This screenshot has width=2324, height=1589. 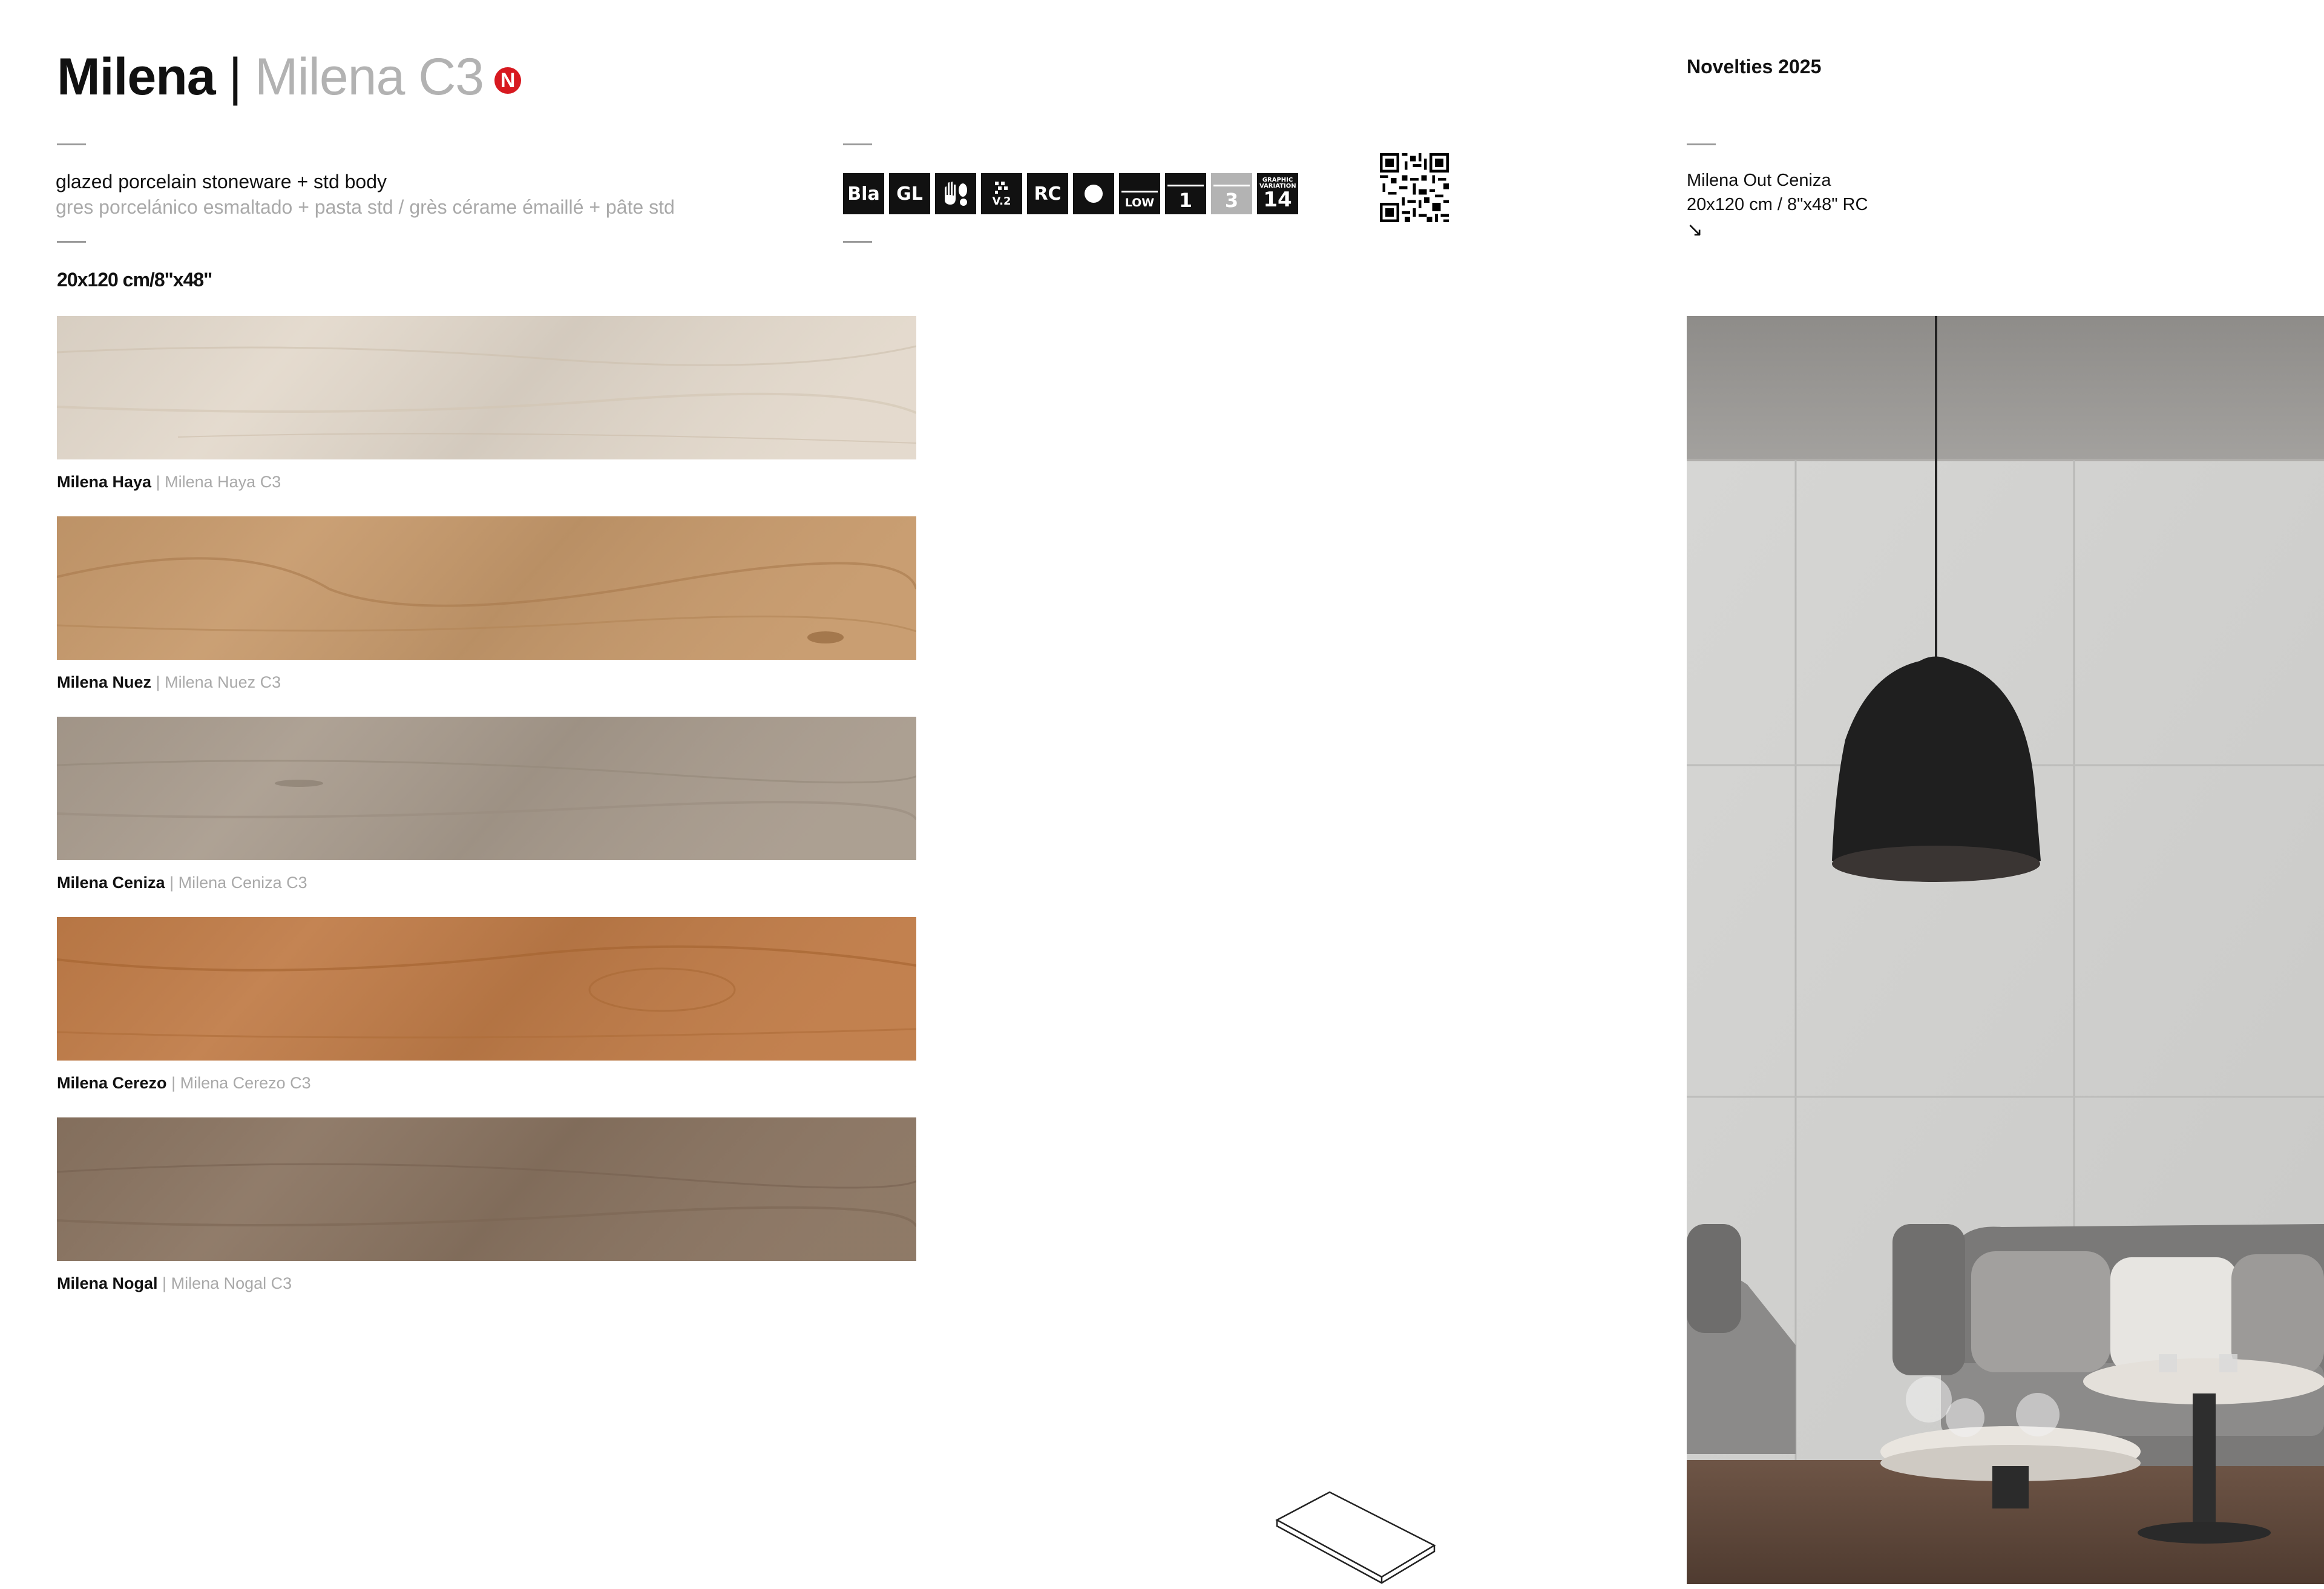 What do you see at coordinates (134, 280) in the screenshot?
I see `format-label: 20x120 cm/8"x48"` at bounding box center [134, 280].